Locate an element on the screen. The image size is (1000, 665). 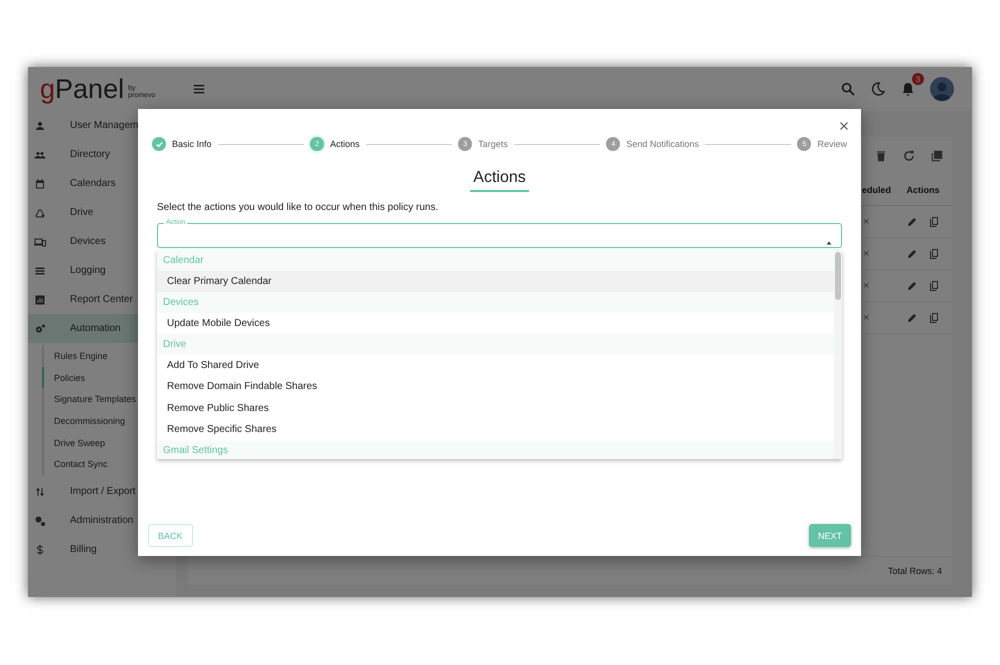
avatar is located at coordinates (942, 89).